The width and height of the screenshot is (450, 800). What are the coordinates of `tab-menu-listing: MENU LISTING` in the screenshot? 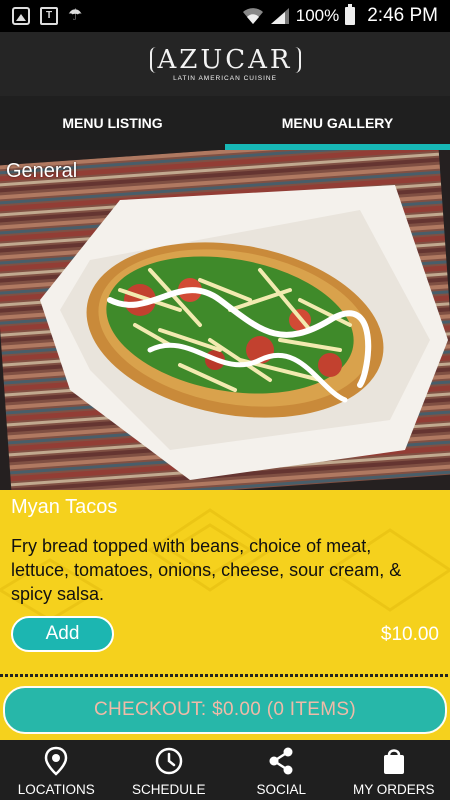 It's located at (112, 123).